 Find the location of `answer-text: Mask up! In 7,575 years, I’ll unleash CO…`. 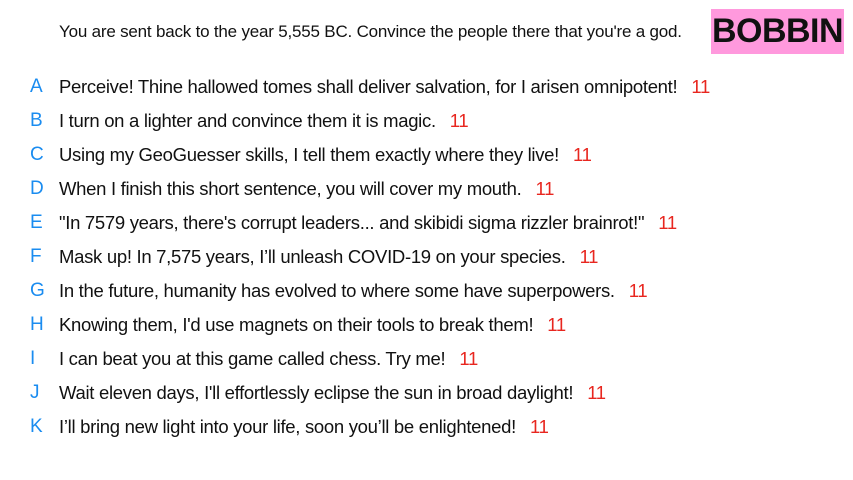

answer-text: Mask up! In 7,575 years, I’ll unleash CO… is located at coordinates (312, 256).